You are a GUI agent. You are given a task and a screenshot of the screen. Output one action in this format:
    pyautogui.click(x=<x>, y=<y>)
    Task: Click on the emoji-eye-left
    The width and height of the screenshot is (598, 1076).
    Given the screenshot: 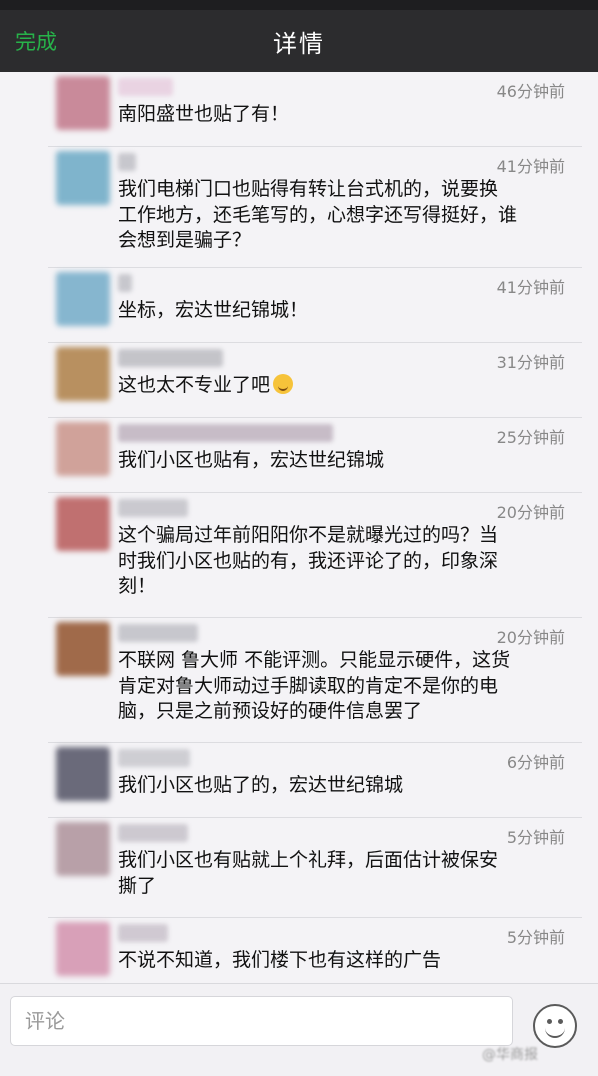 What is the action you would take?
    pyautogui.click(x=549, y=1021)
    